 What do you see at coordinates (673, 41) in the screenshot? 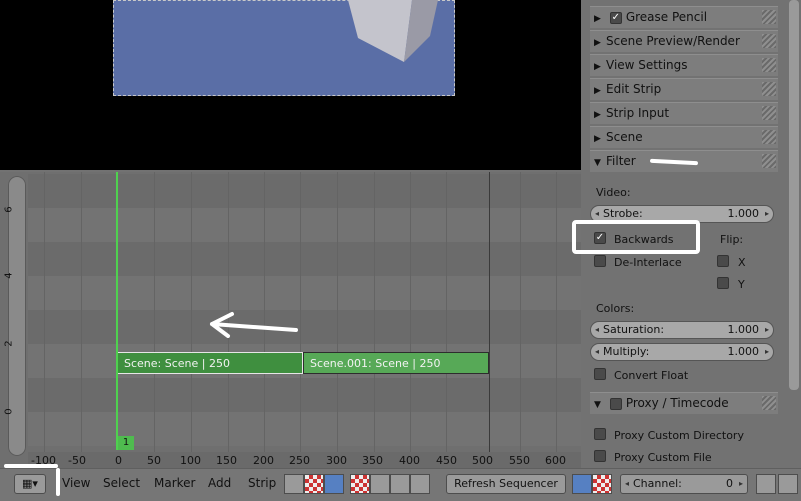
I see `panel-title: Scene Preview/Render` at bounding box center [673, 41].